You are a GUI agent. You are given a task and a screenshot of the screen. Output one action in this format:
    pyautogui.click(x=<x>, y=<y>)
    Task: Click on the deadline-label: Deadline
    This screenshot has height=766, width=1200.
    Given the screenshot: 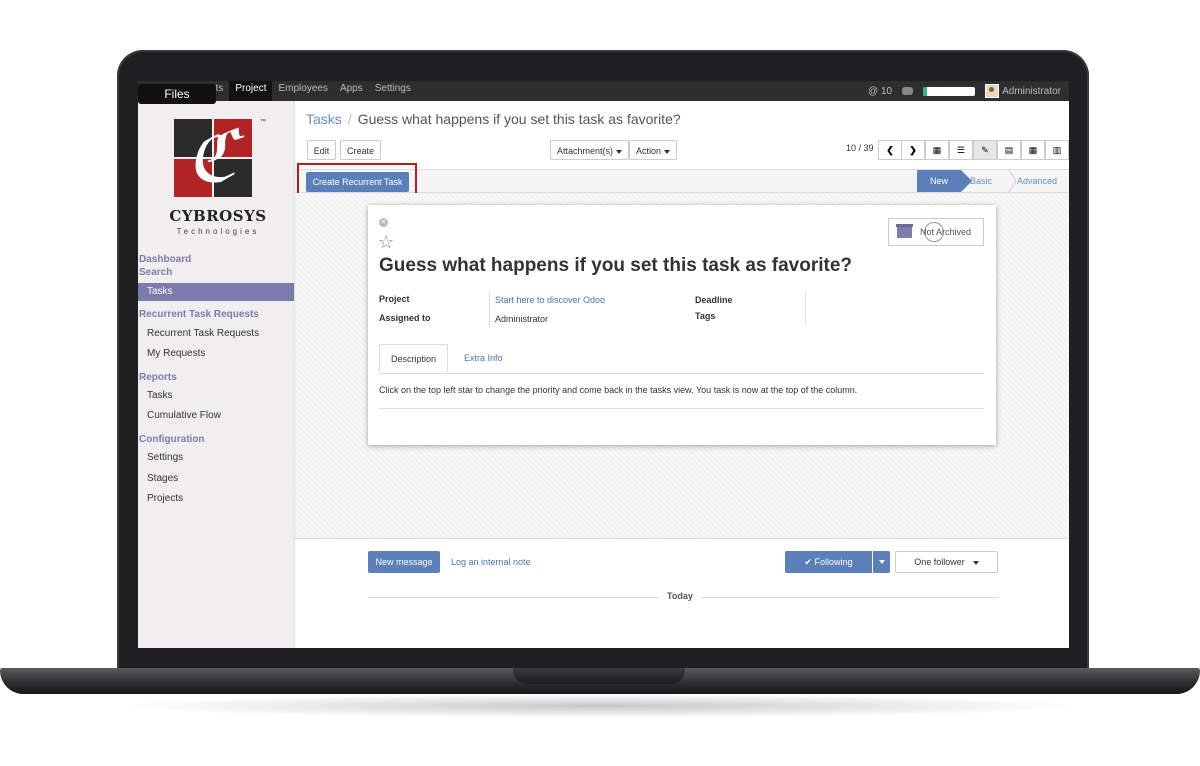 What is the action you would take?
    pyautogui.click(x=714, y=300)
    